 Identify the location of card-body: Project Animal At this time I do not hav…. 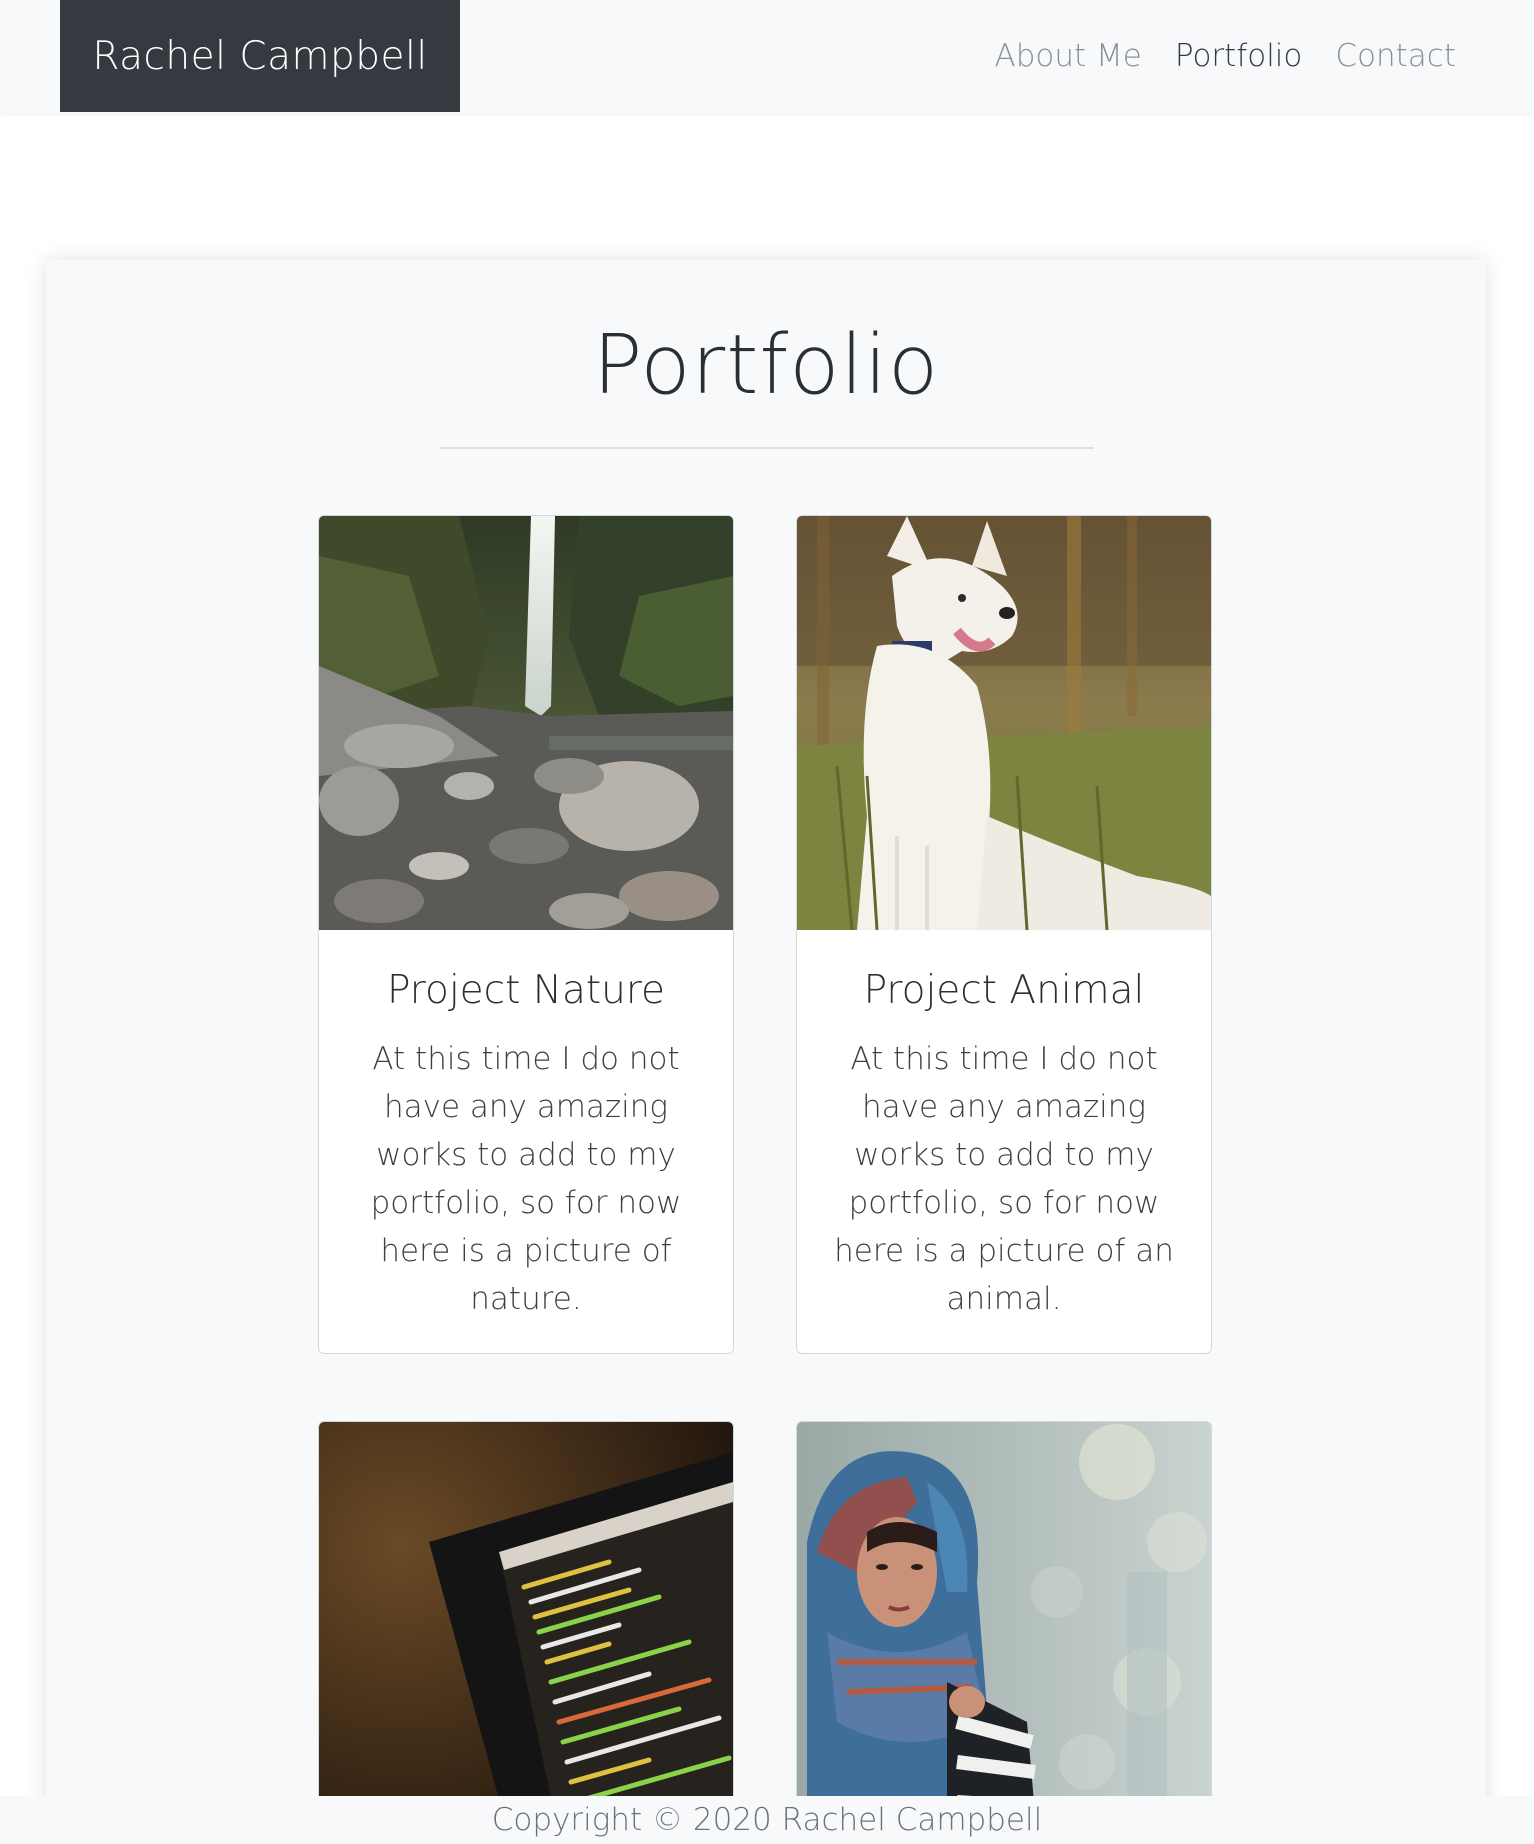
(1004, 1141).